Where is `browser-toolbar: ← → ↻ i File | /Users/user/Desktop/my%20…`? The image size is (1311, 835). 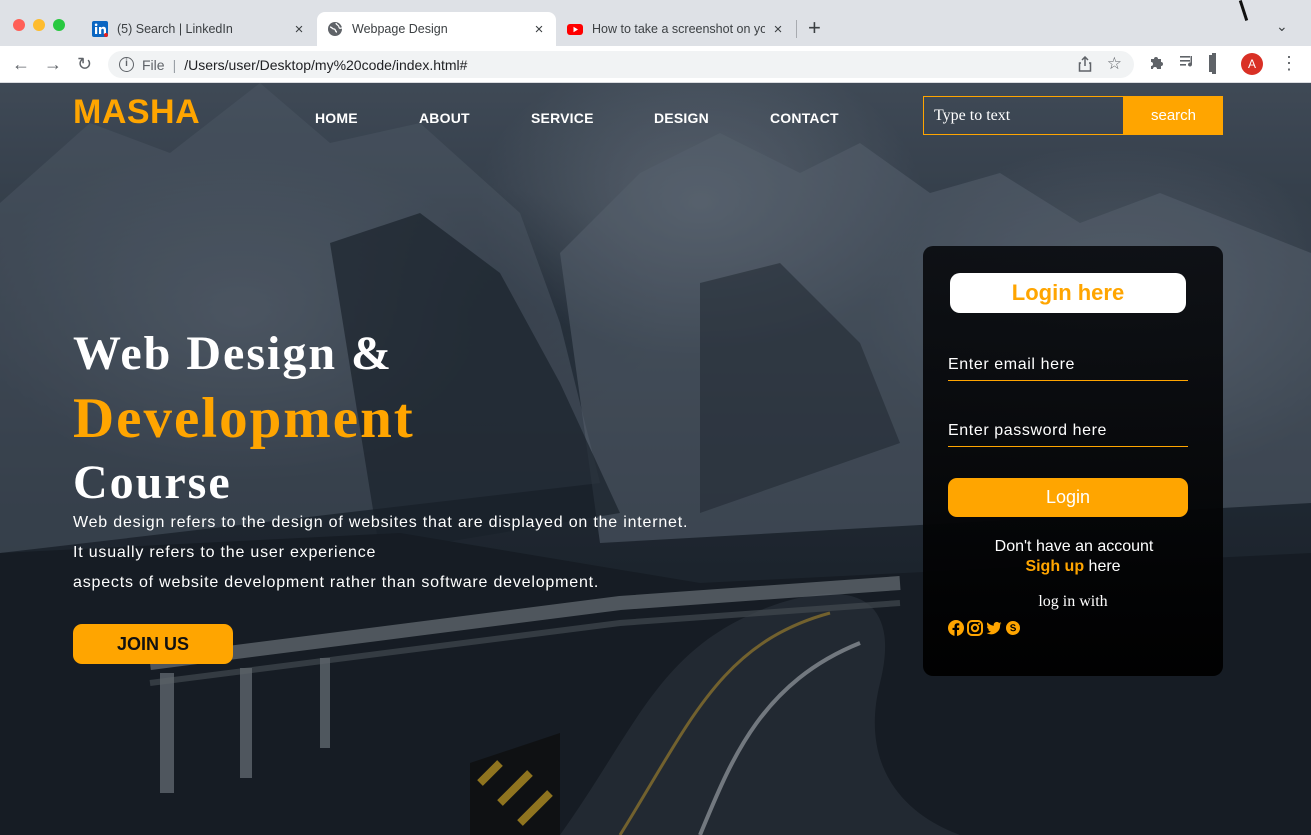
browser-toolbar: ← → ↻ i File | /Users/user/Desktop/my%20… is located at coordinates (655, 64).